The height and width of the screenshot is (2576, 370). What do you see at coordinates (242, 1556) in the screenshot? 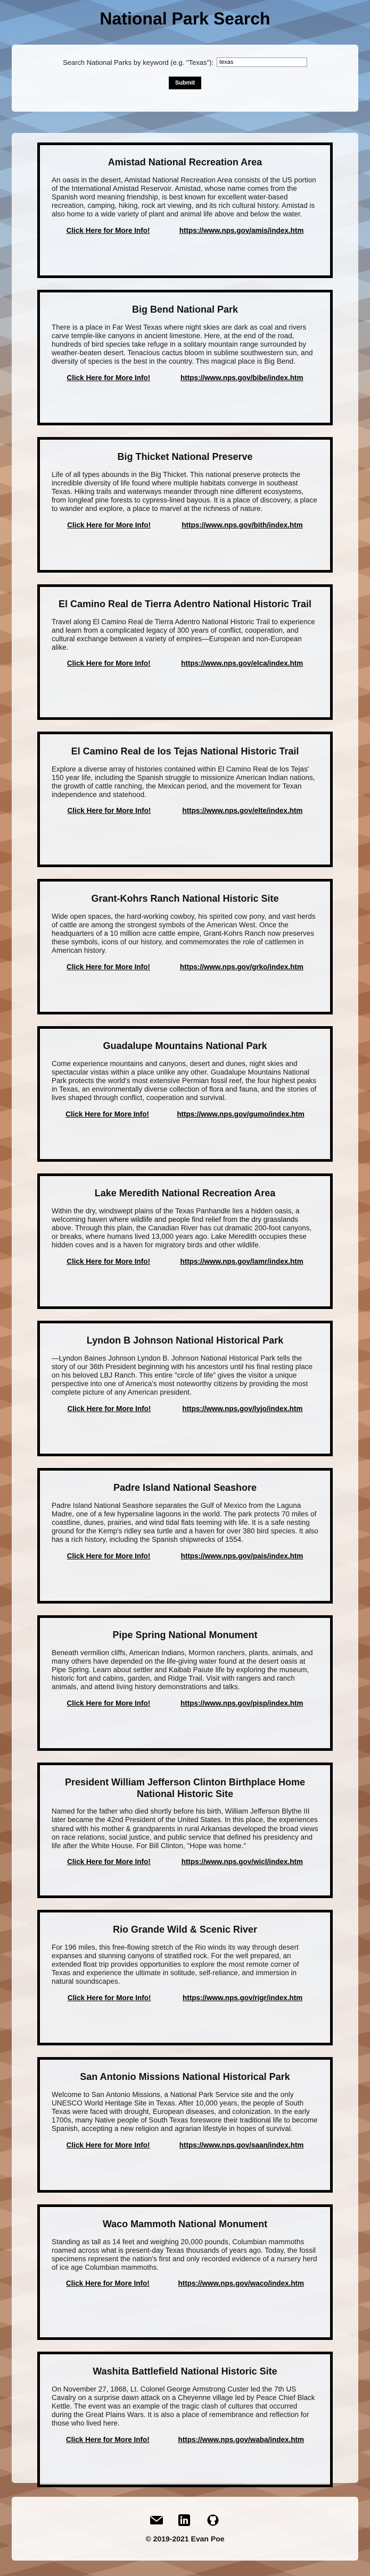
I see `park-url-link: https://www.nps.gov/pais/index.htm` at bounding box center [242, 1556].